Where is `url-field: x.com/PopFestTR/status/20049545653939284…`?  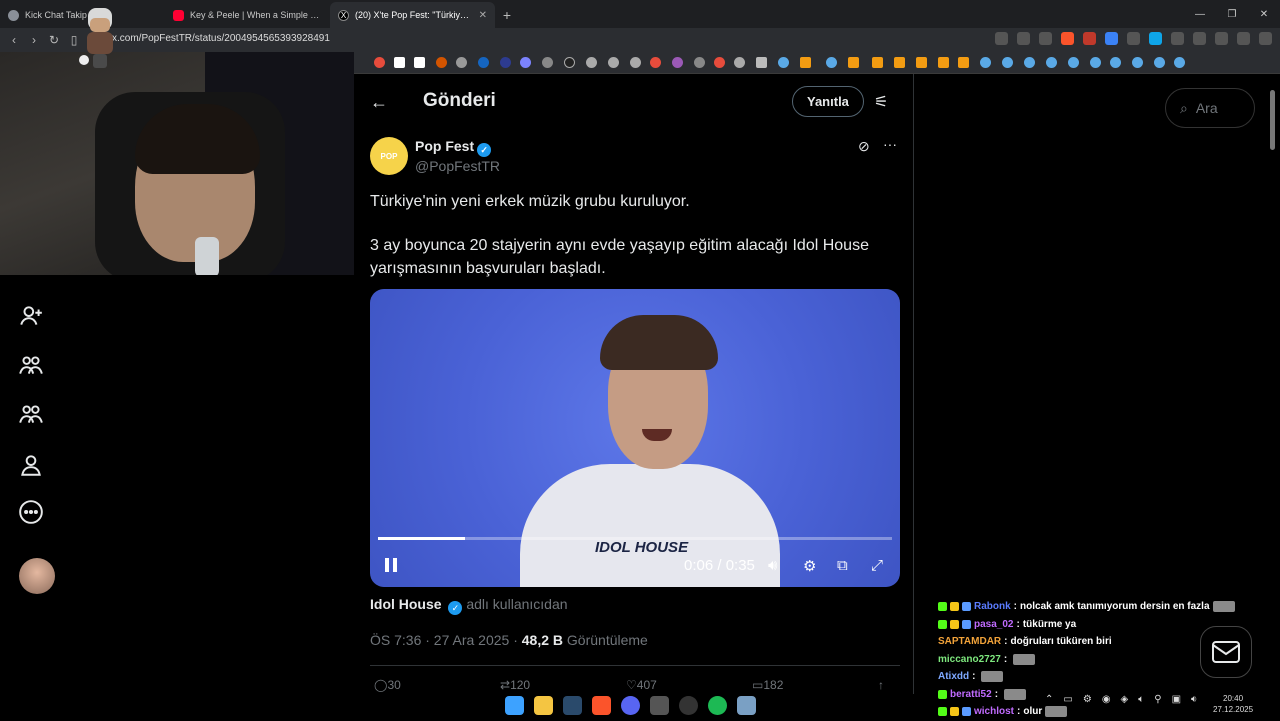 url-field: x.com/PopFestTR/status/20049545653939284… is located at coordinates (221, 38).